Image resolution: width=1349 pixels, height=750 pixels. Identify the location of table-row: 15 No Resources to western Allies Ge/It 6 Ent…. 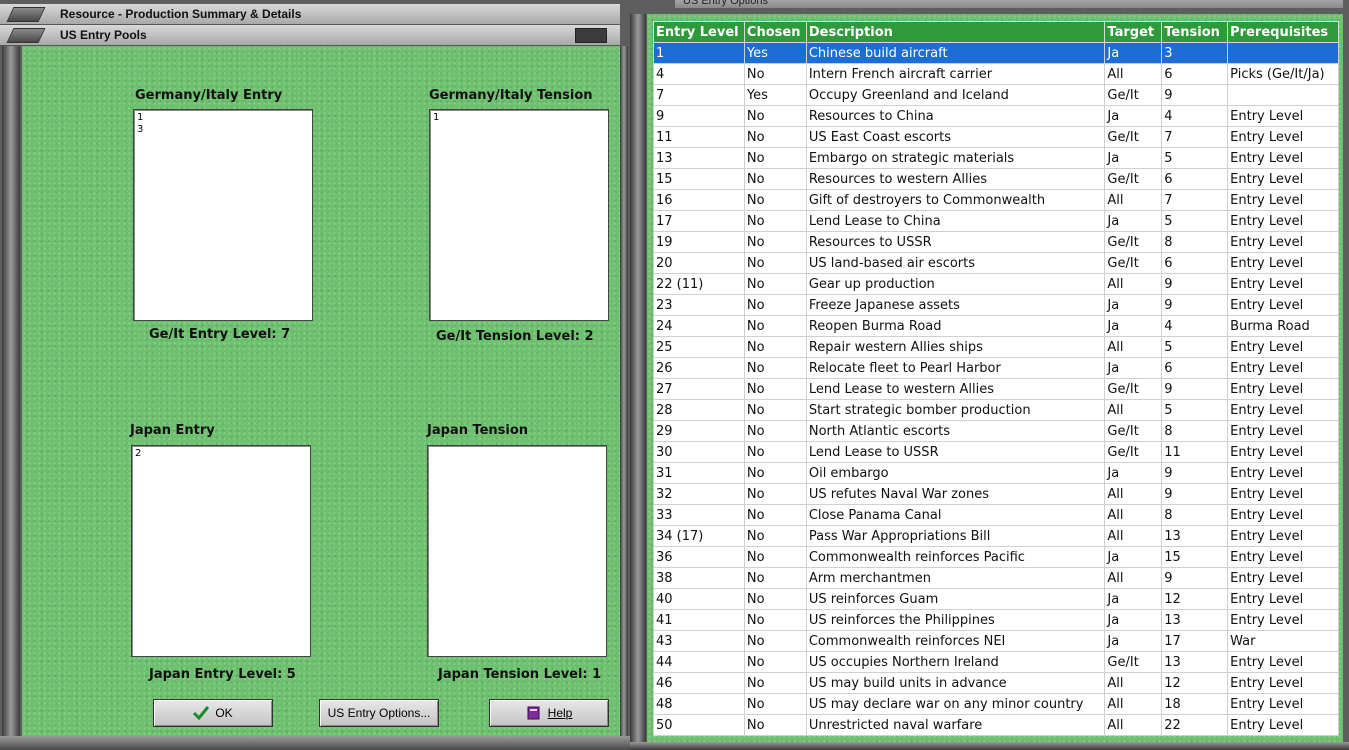
(996, 179).